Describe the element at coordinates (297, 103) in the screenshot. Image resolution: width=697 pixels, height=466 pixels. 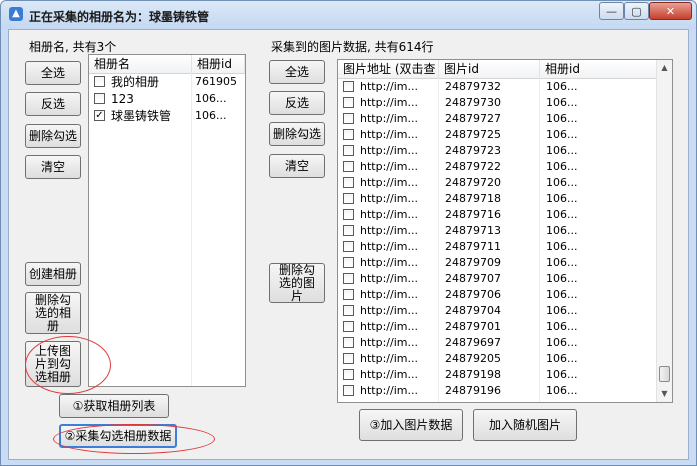
I see `image-invert-button: 反选` at that location.